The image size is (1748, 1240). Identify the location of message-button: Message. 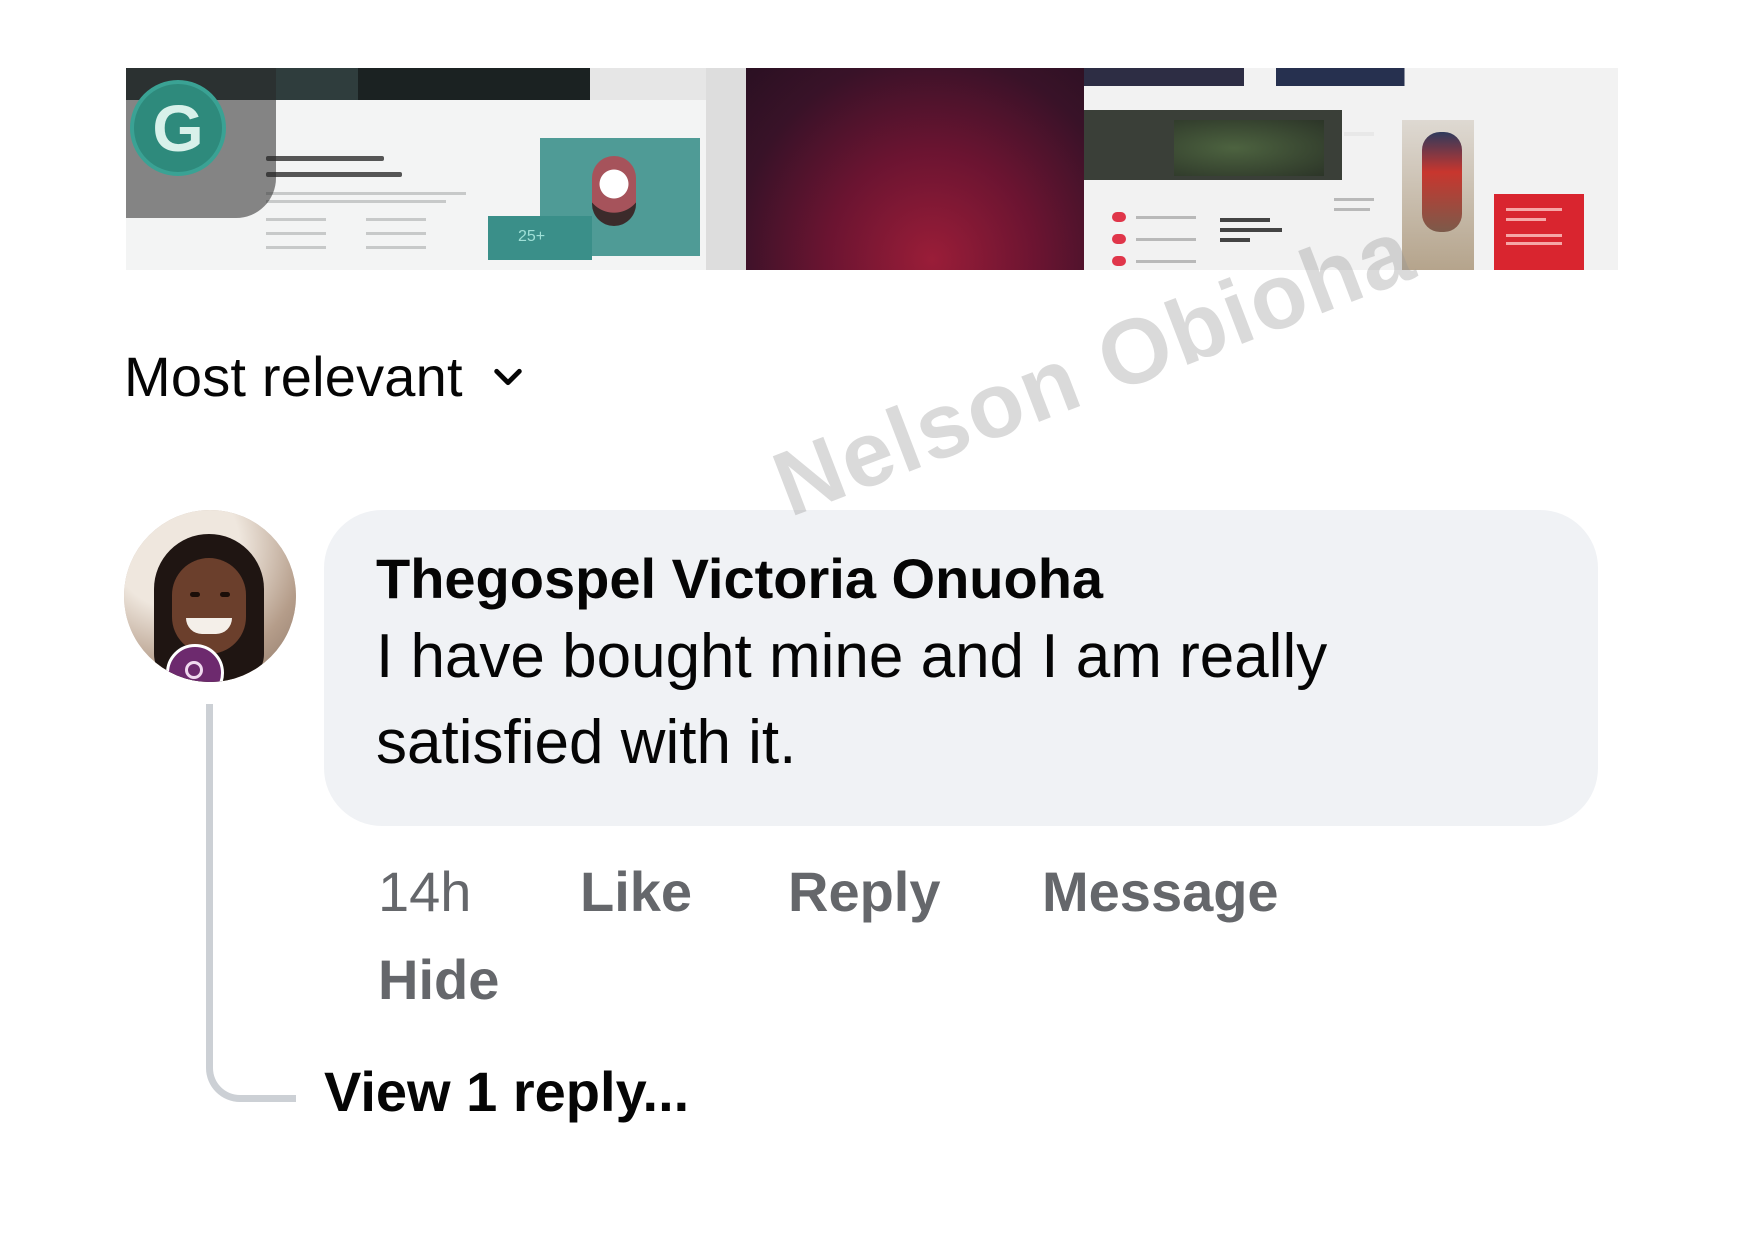
(1160, 892).